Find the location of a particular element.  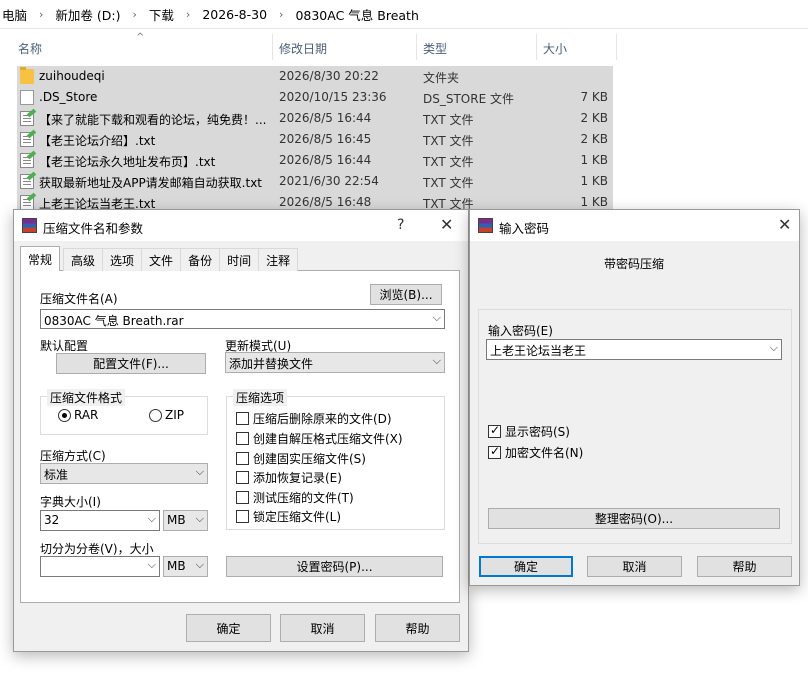

show-password-label: 显示密码(S) is located at coordinates (537, 432).